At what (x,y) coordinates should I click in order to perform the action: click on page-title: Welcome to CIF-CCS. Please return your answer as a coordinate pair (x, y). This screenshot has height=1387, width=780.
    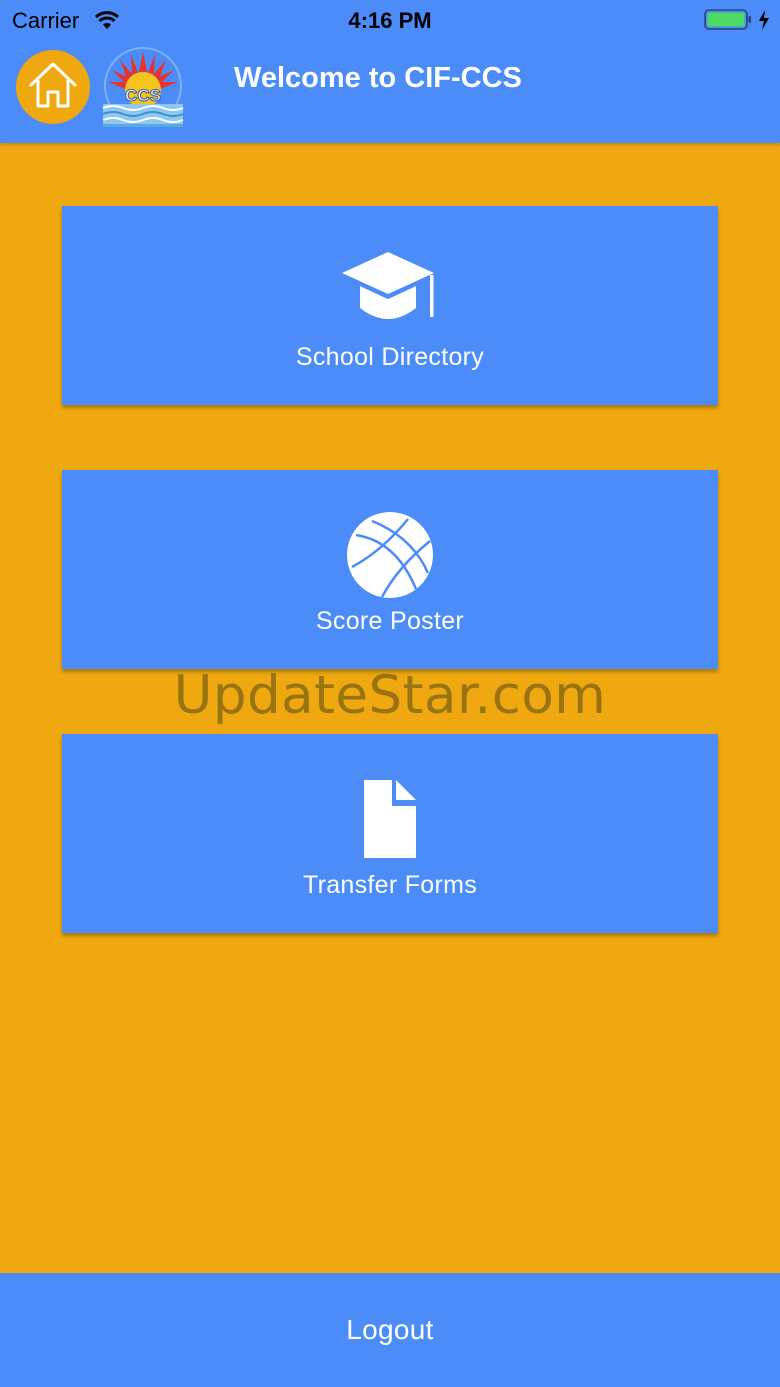
    Looking at the image, I should click on (378, 78).